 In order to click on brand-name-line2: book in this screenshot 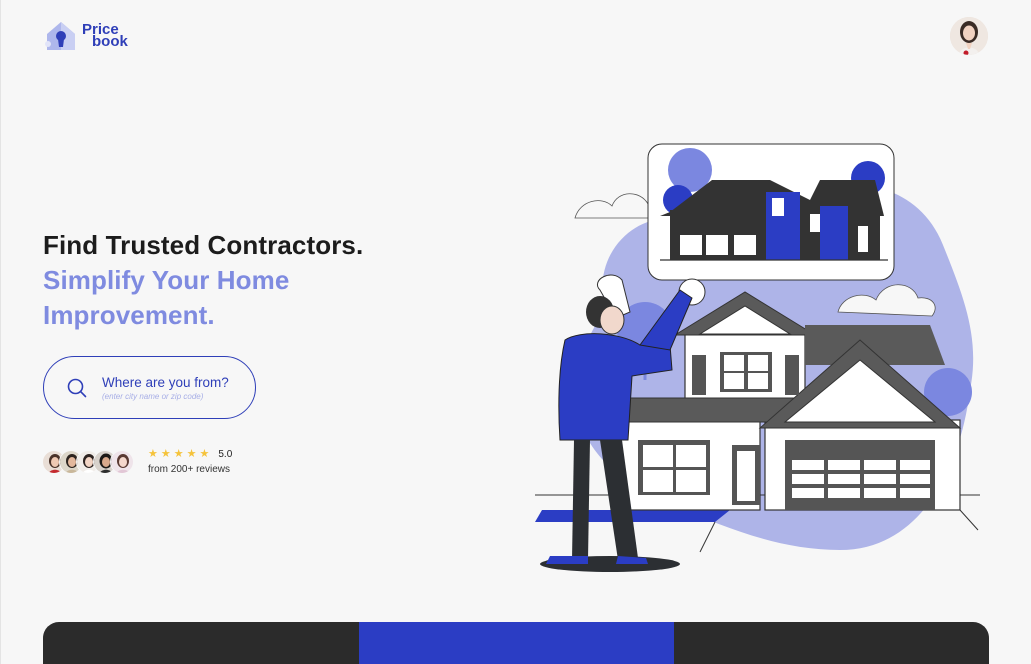, I will do `click(110, 41)`.